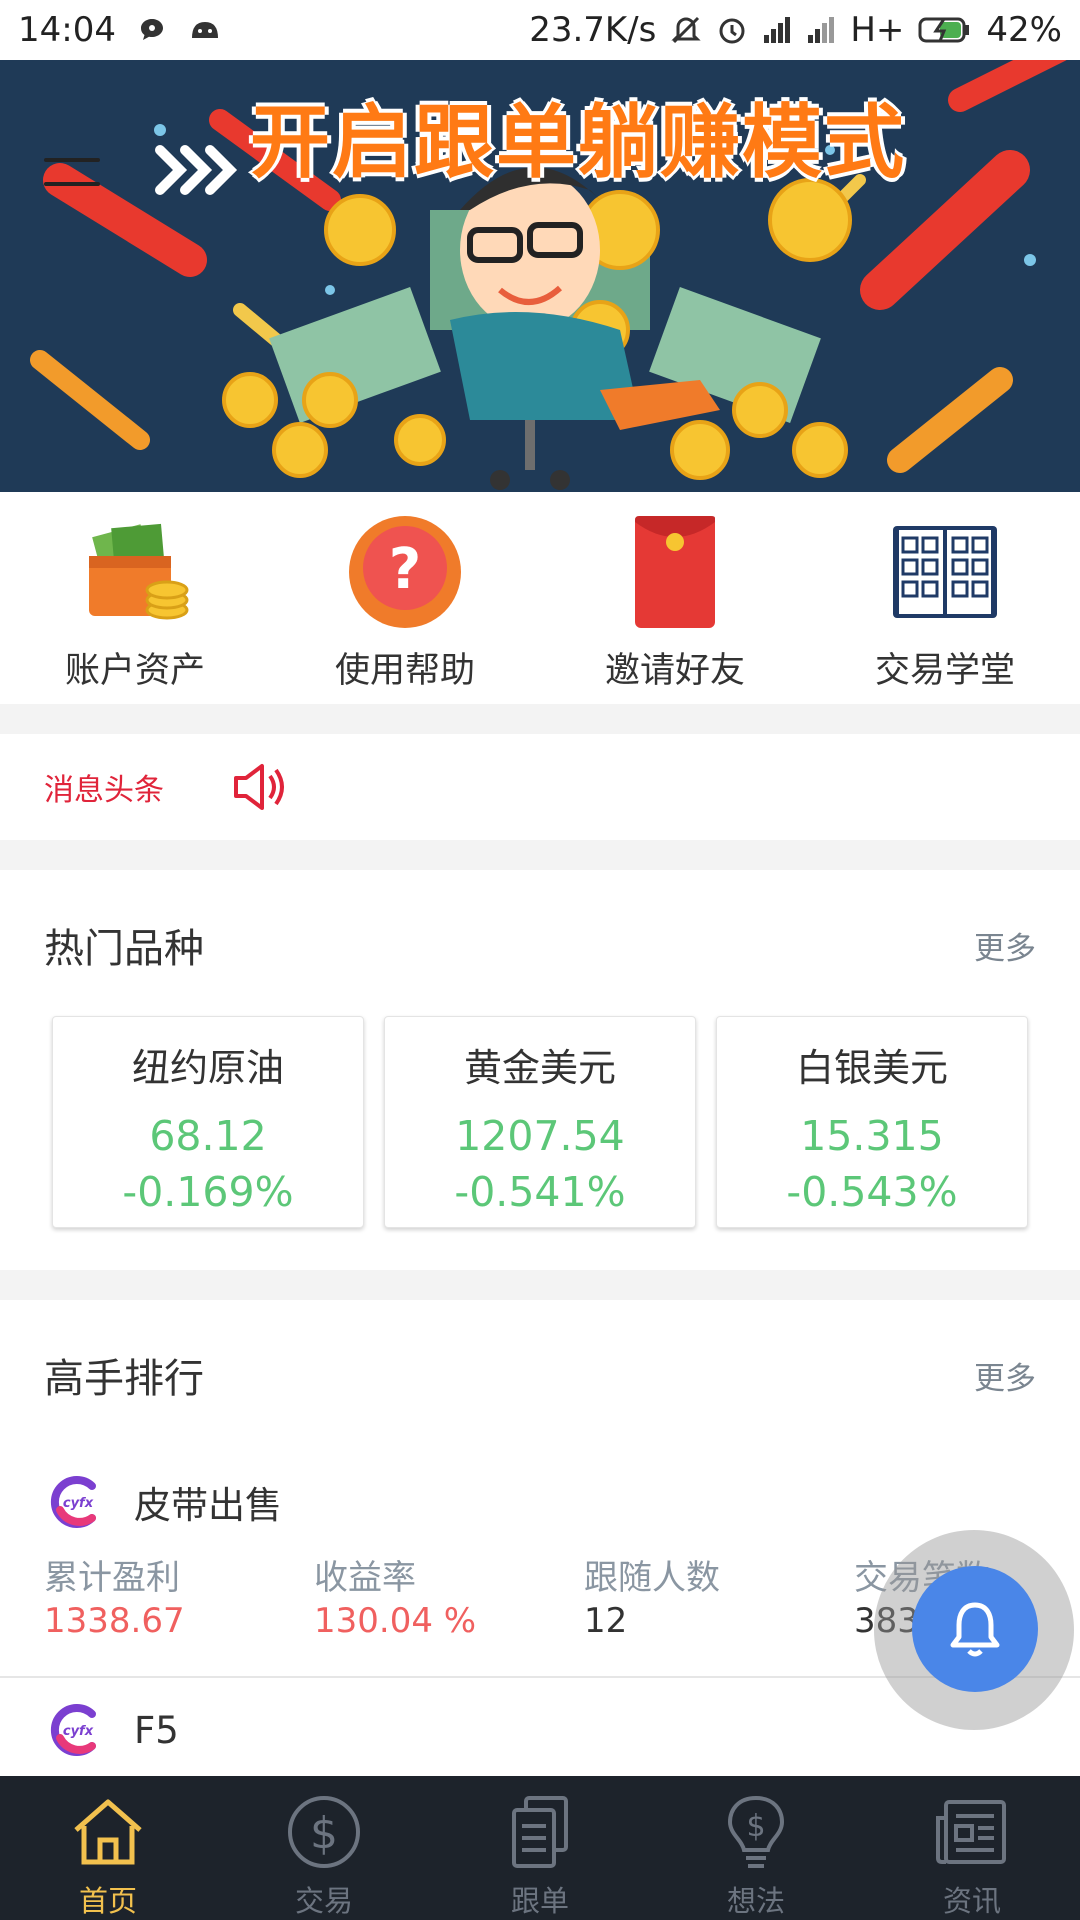  Describe the element at coordinates (872, 1192) in the screenshot. I see `product-change: -0.543%` at that location.